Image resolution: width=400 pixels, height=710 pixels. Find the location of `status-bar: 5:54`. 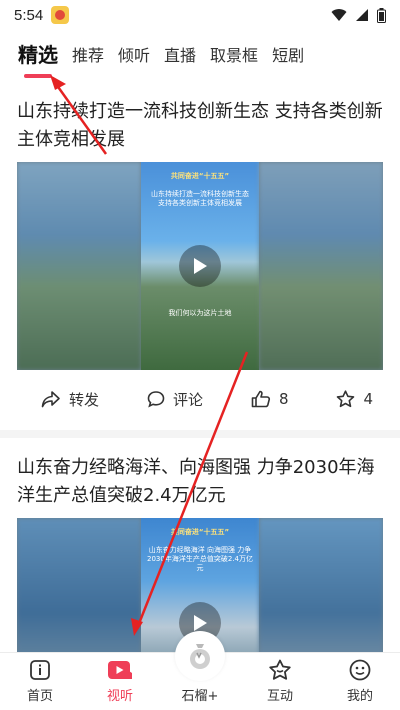

status-bar: 5:54 is located at coordinates (200, 15).